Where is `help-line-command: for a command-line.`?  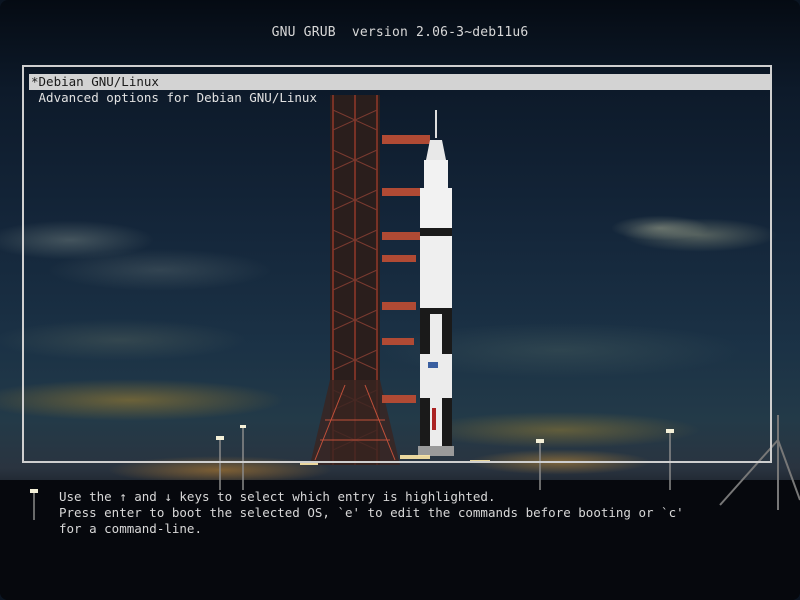 help-line-command: for a command-line. is located at coordinates (130, 528).